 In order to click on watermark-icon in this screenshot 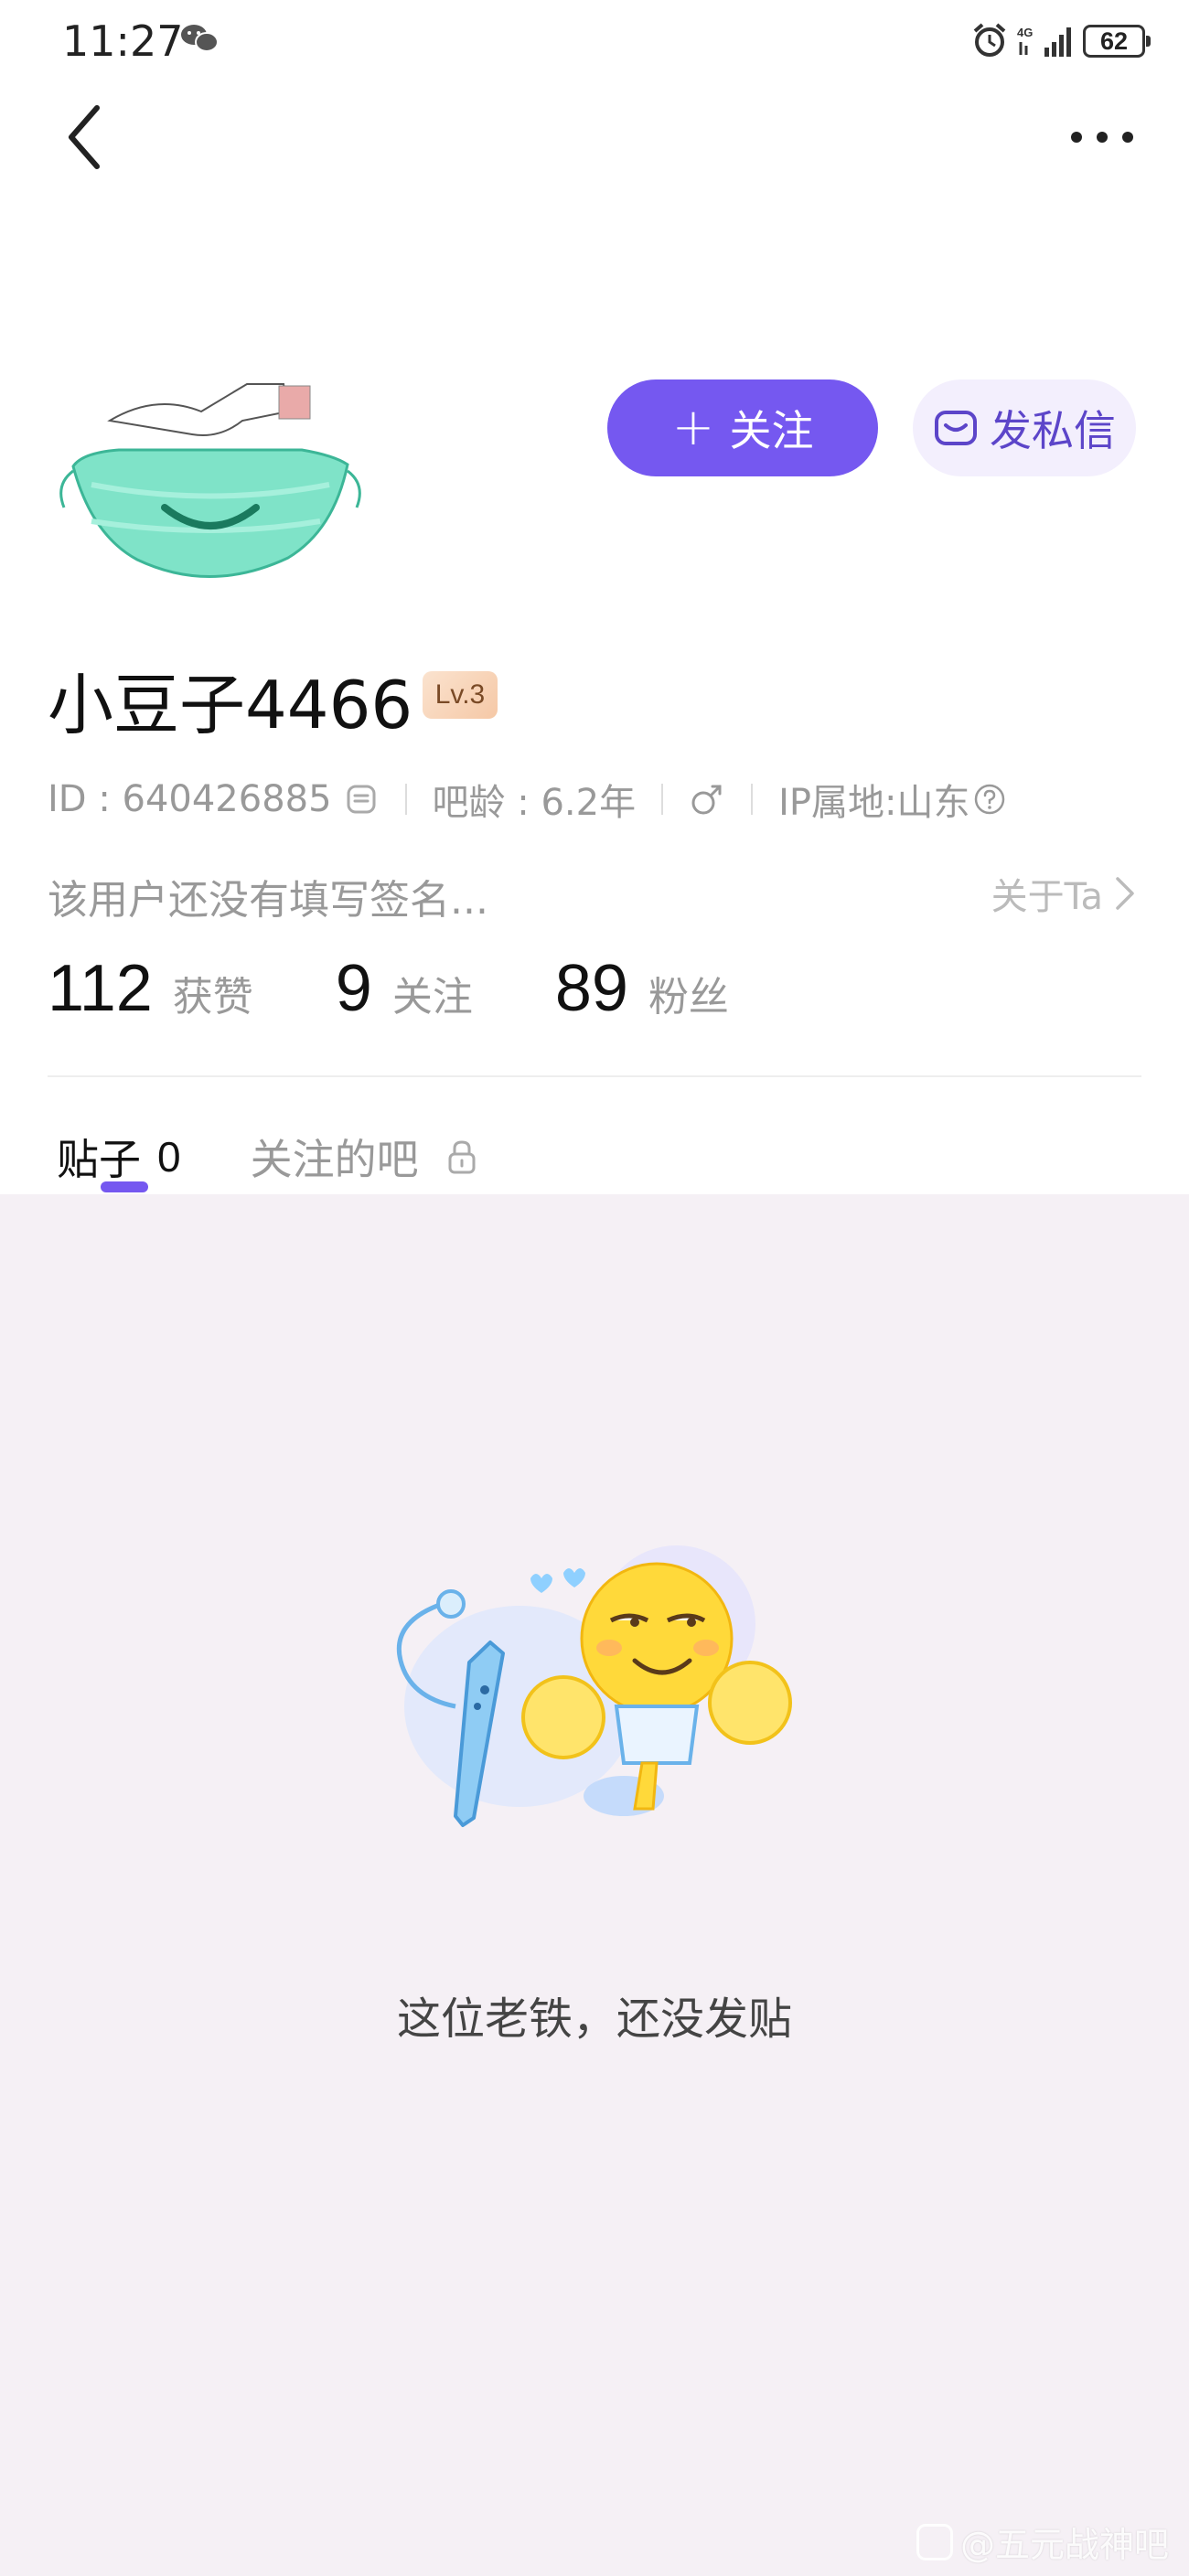, I will do `click(934, 2541)`.